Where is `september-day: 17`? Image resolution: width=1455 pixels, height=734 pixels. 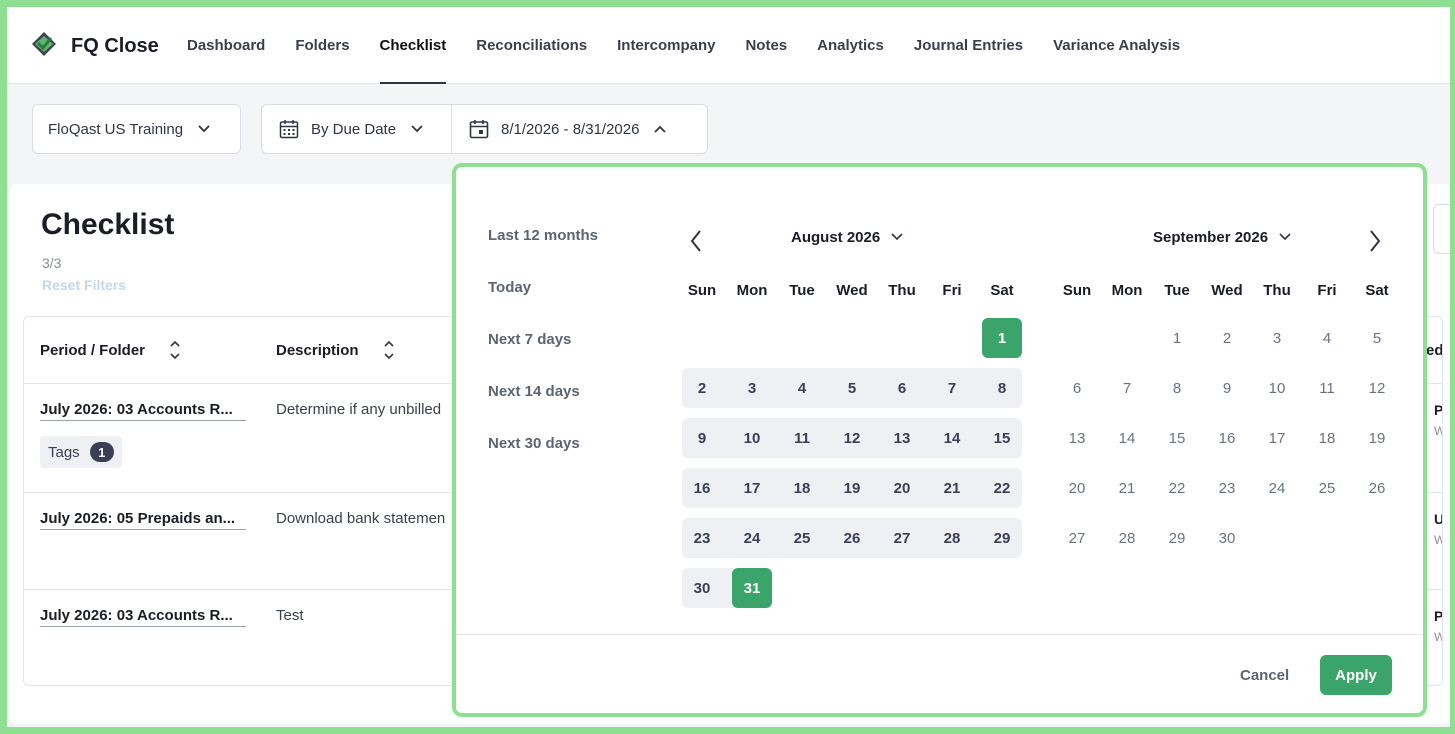
september-day: 17 is located at coordinates (1277, 438).